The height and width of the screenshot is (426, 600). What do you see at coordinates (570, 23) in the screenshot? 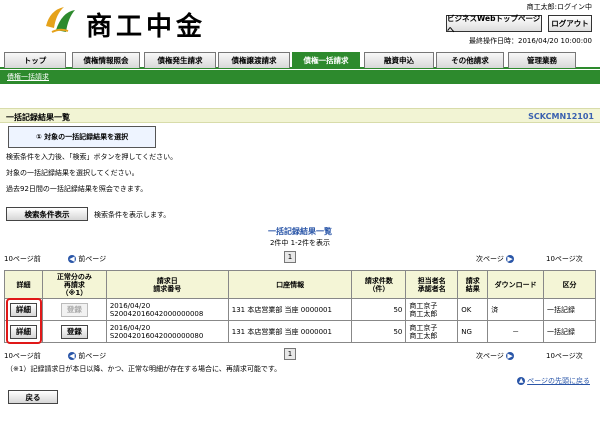
I see `logout-button: ログアウト` at bounding box center [570, 23].